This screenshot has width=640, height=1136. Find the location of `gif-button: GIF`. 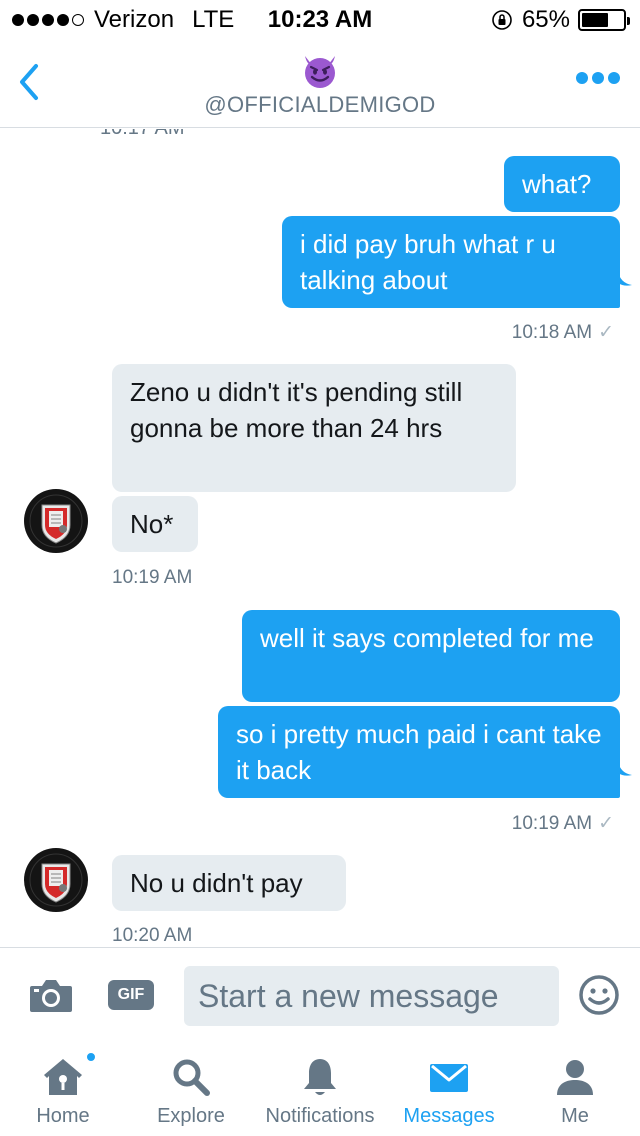

gif-button: GIF is located at coordinates (131, 995).